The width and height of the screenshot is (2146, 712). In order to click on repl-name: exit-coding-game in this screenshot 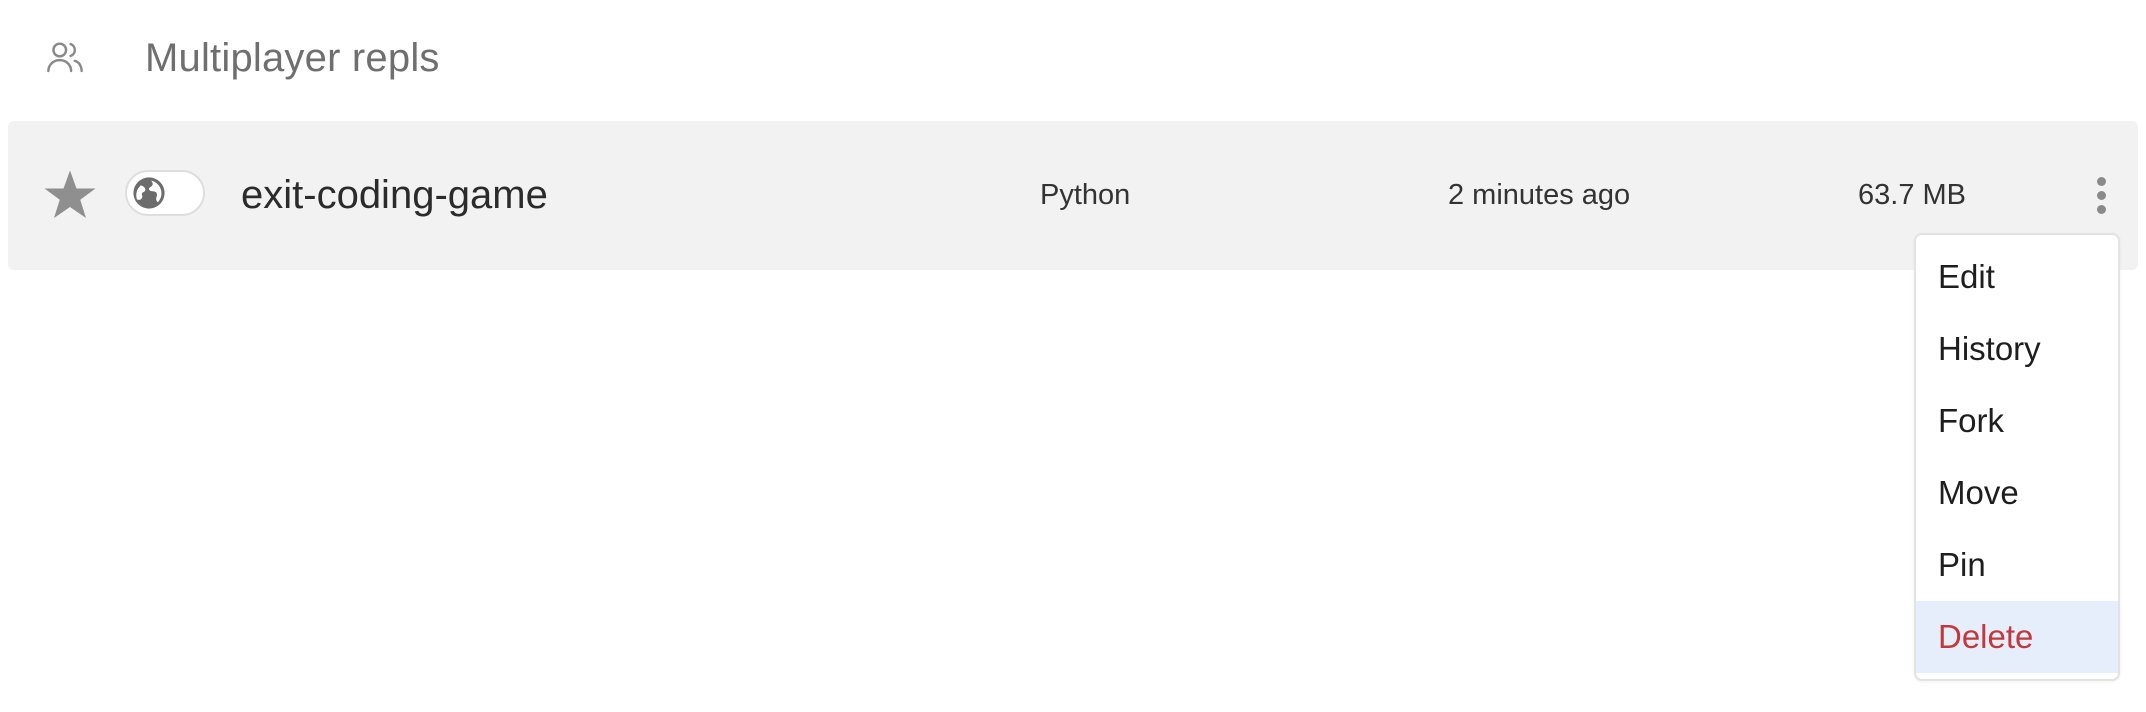, I will do `click(394, 195)`.